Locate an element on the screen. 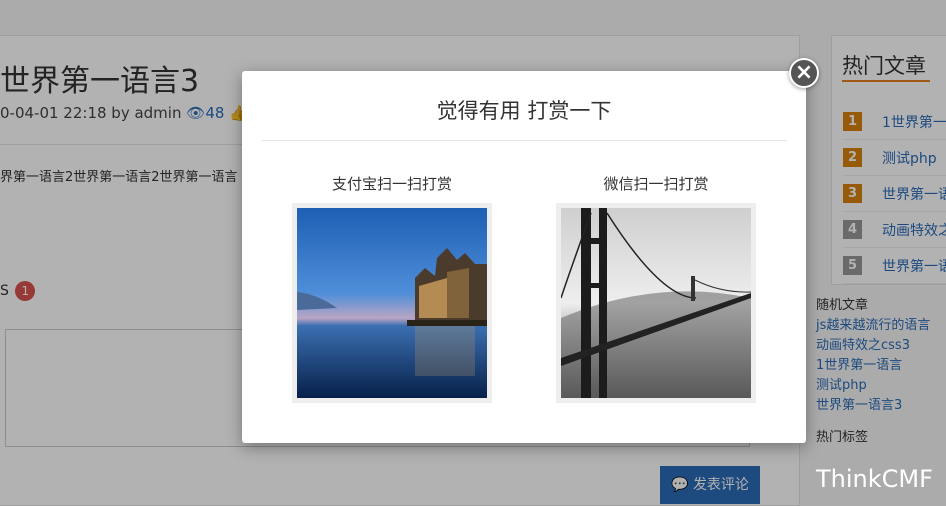  alipay-qr-frame is located at coordinates (392, 303).